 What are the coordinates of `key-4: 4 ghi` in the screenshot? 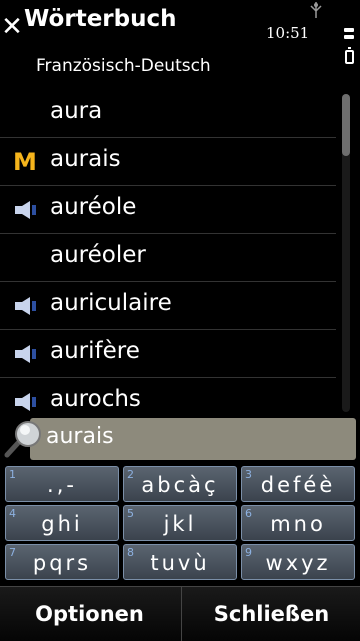 It's located at (62, 523).